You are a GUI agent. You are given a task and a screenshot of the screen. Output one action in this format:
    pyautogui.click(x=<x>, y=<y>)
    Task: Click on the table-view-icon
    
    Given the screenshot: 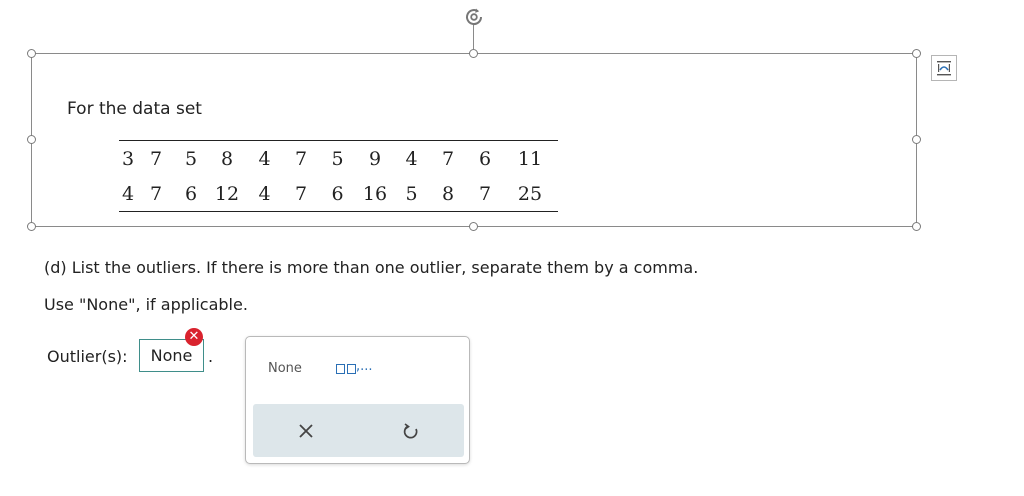 What is the action you would take?
    pyautogui.click(x=944, y=68)
    